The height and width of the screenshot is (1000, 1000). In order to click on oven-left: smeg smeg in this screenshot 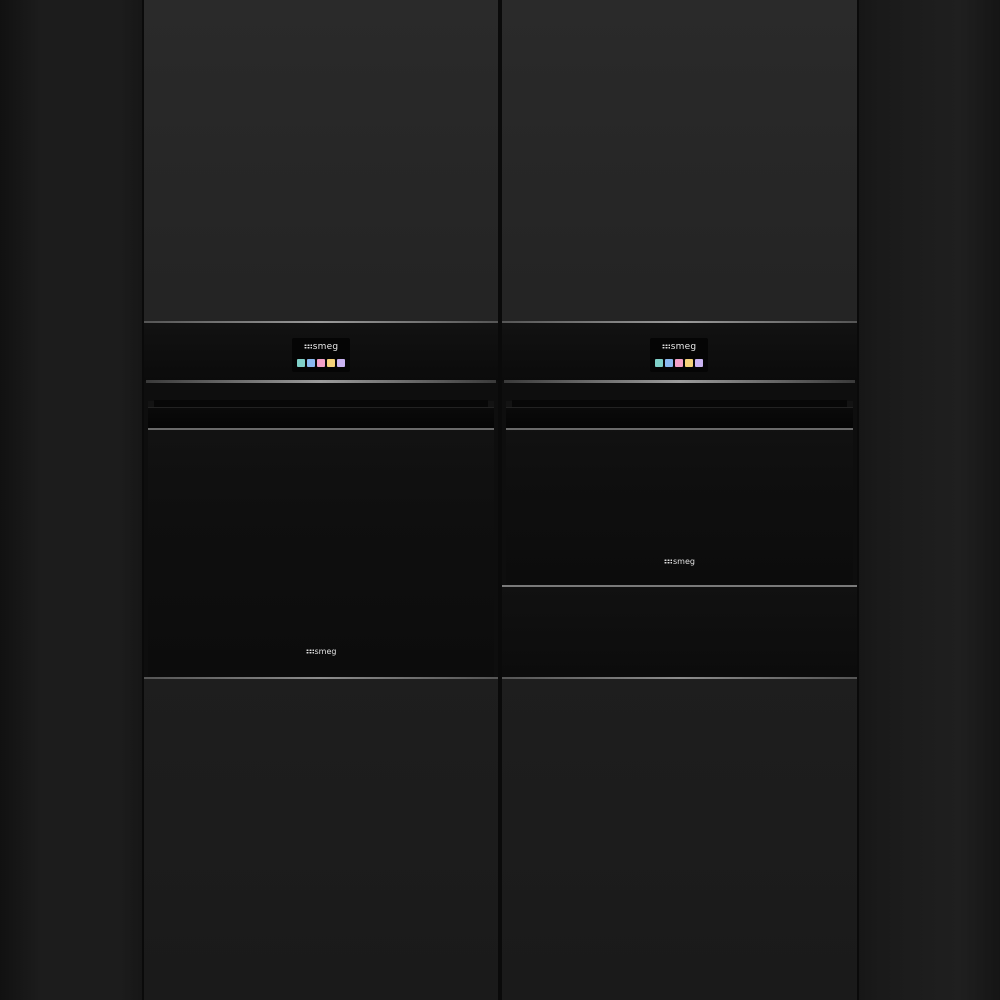, I will do `click(321, 500)`.